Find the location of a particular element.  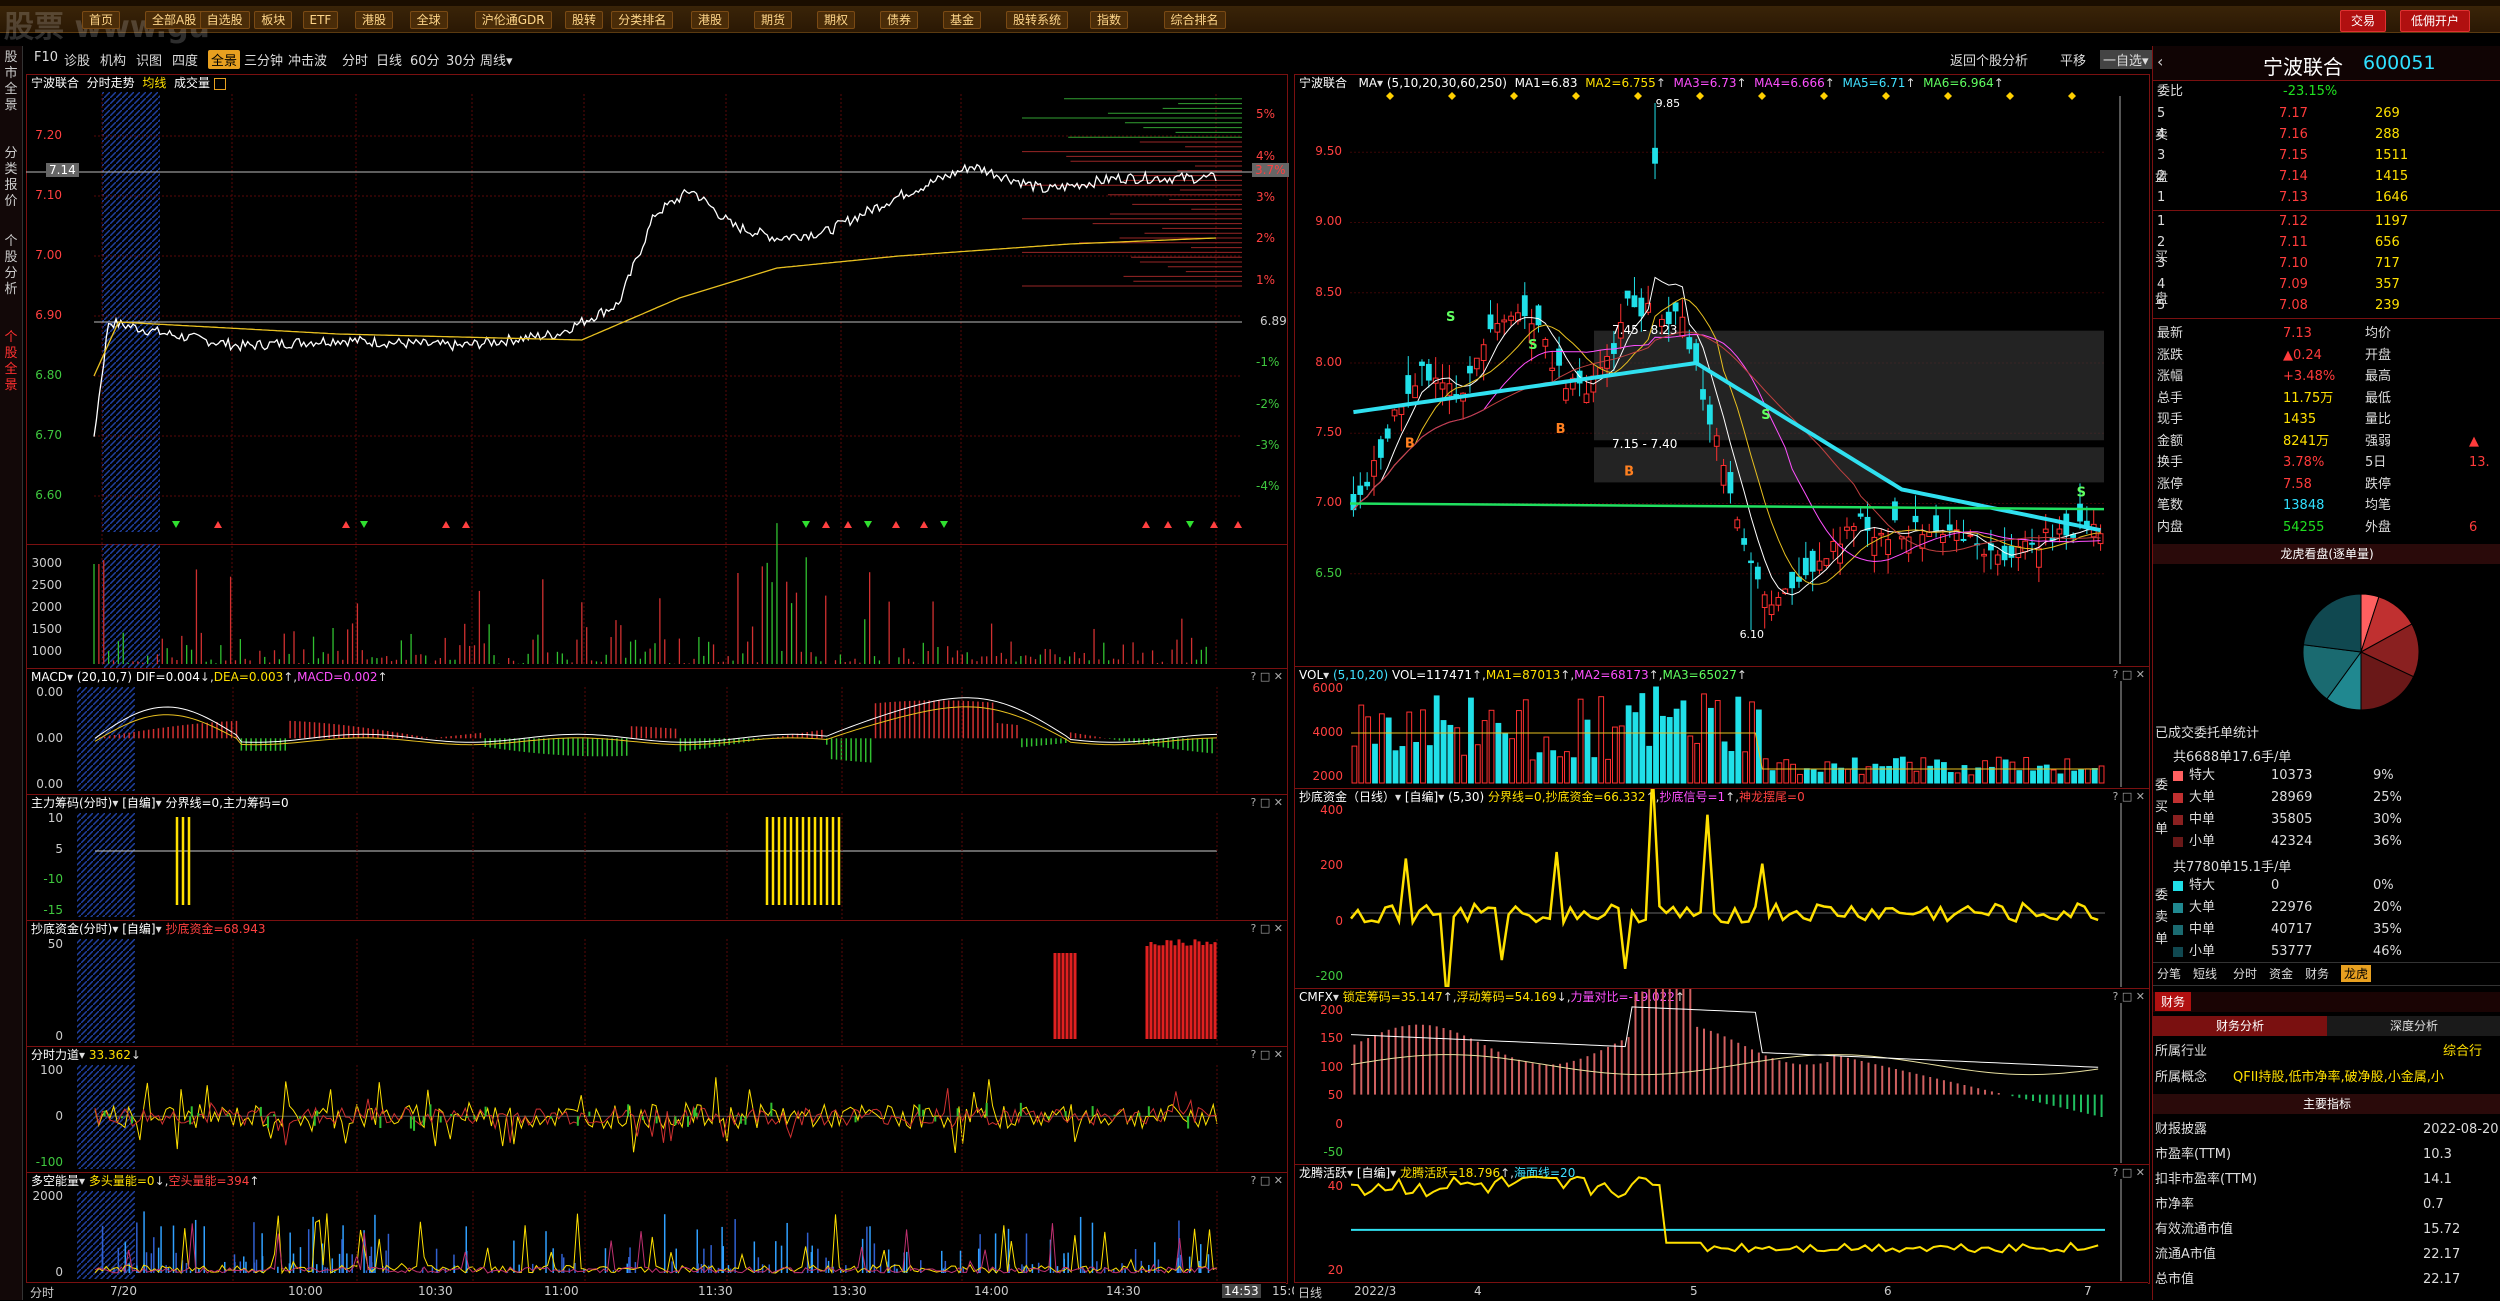

bid-row-1: 1 7.12 1197 is located at coordinates (2326, 222).